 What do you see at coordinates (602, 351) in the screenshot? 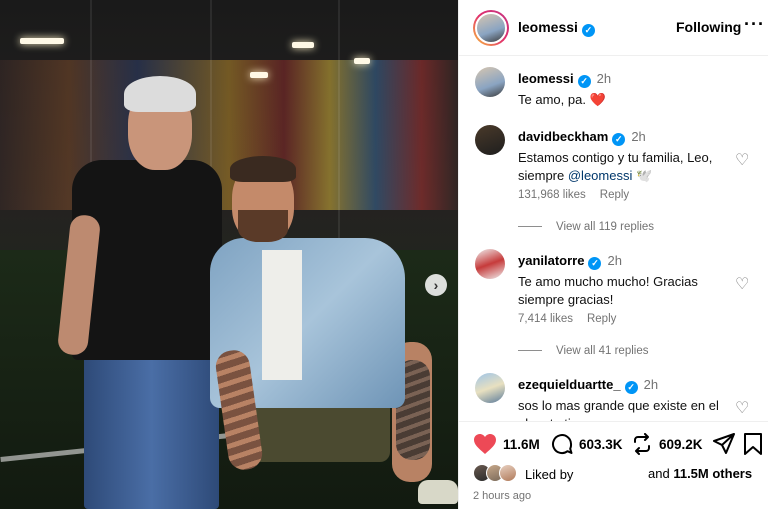
I see `view-replies-label: View all 41 replies` at bounding box center [602, 351].